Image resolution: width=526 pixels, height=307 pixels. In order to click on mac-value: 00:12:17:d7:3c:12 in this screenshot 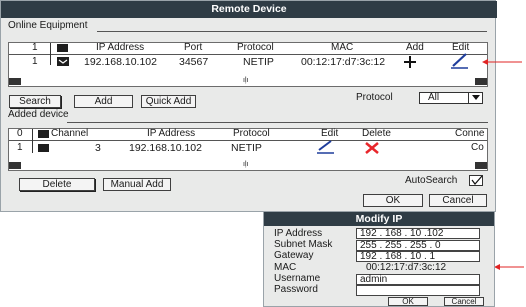, I will do `click(406, 267)`.